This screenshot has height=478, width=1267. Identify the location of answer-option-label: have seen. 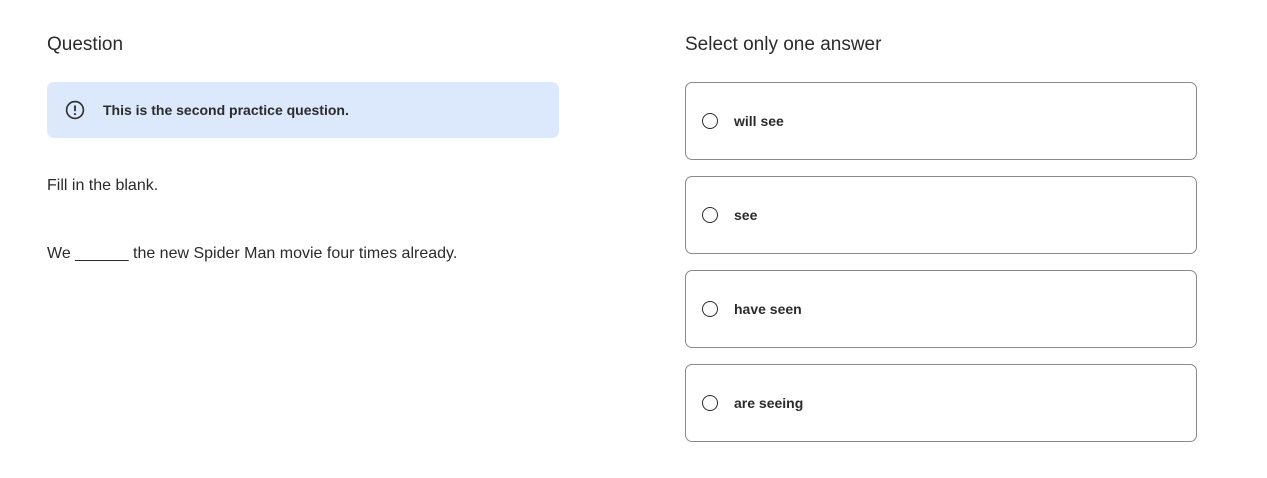
(768, 309).